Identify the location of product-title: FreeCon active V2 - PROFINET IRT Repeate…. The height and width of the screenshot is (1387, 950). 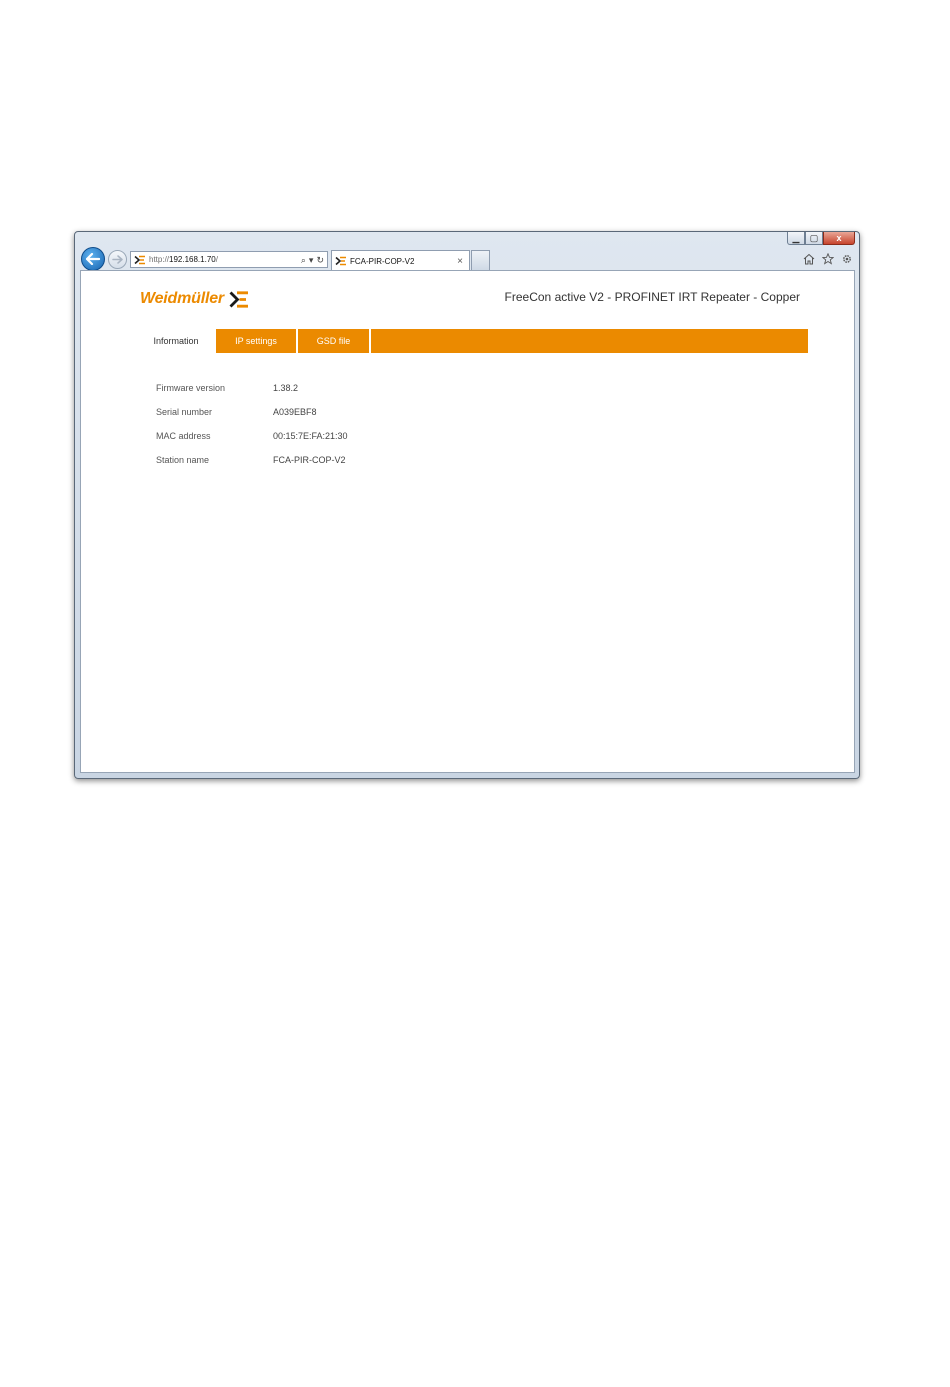
(652, 297).